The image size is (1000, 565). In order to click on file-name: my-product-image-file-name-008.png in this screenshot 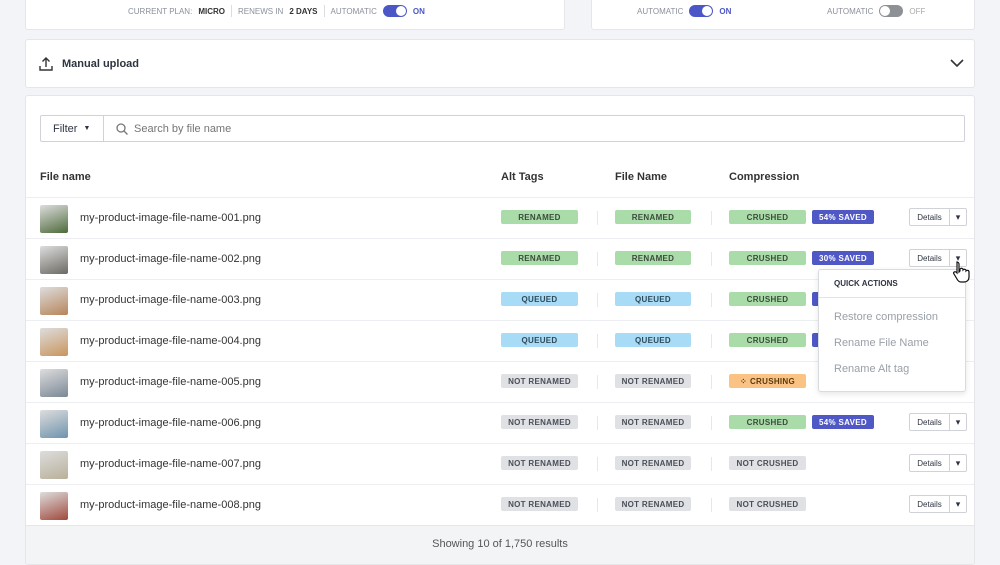, I will do `click(170, 505)`.